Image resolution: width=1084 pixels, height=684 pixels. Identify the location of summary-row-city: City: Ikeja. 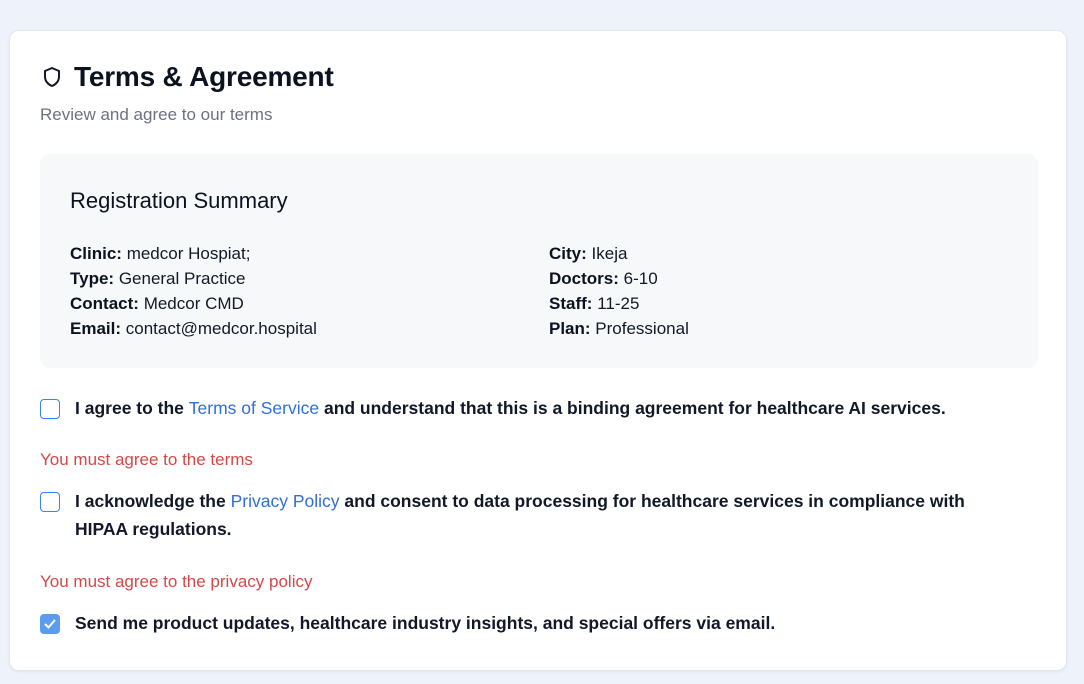
(619, 253).